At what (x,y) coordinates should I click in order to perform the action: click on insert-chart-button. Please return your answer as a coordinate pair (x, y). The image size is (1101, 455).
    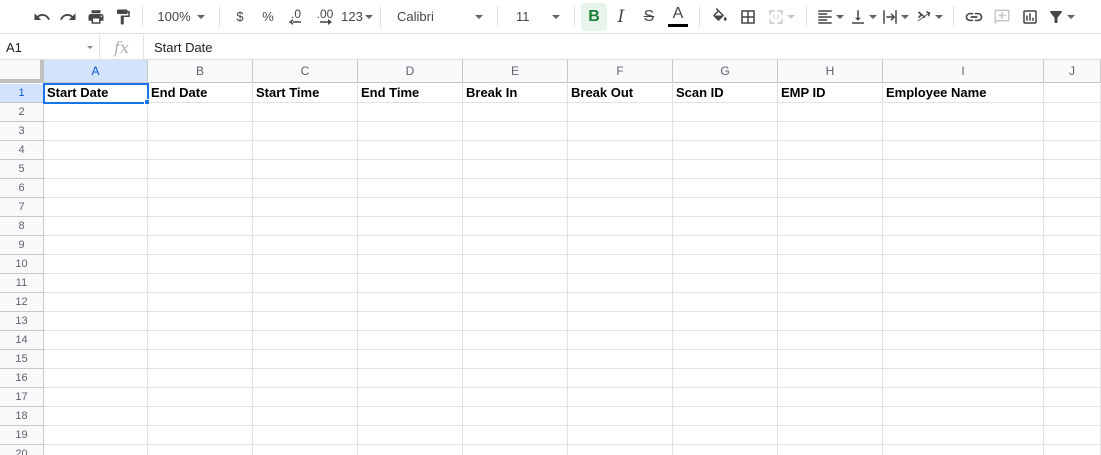
    Looking at the image, I should click on (1030, 17).